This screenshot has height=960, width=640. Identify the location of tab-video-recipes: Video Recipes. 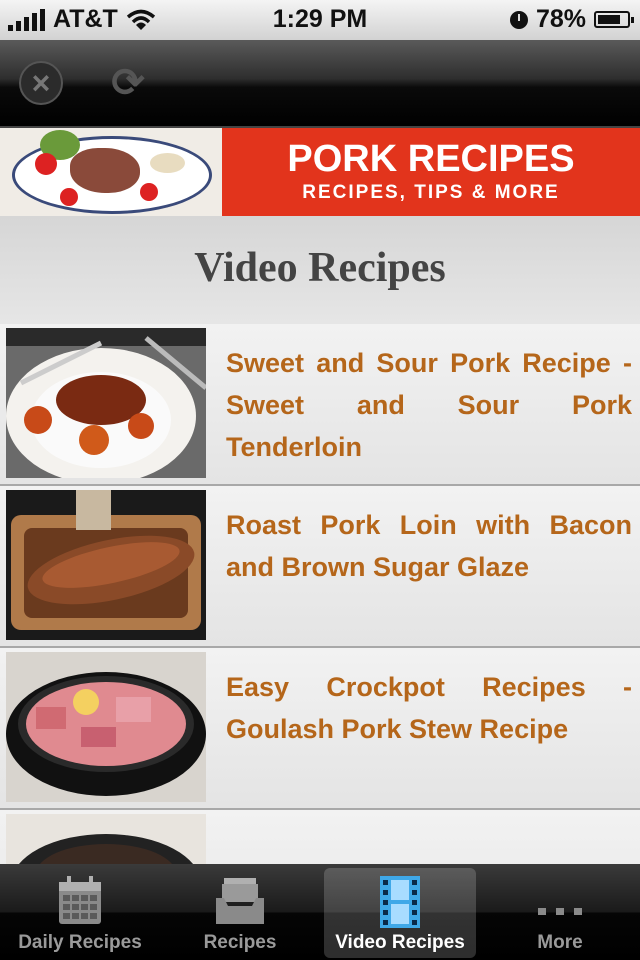
(400, 913).